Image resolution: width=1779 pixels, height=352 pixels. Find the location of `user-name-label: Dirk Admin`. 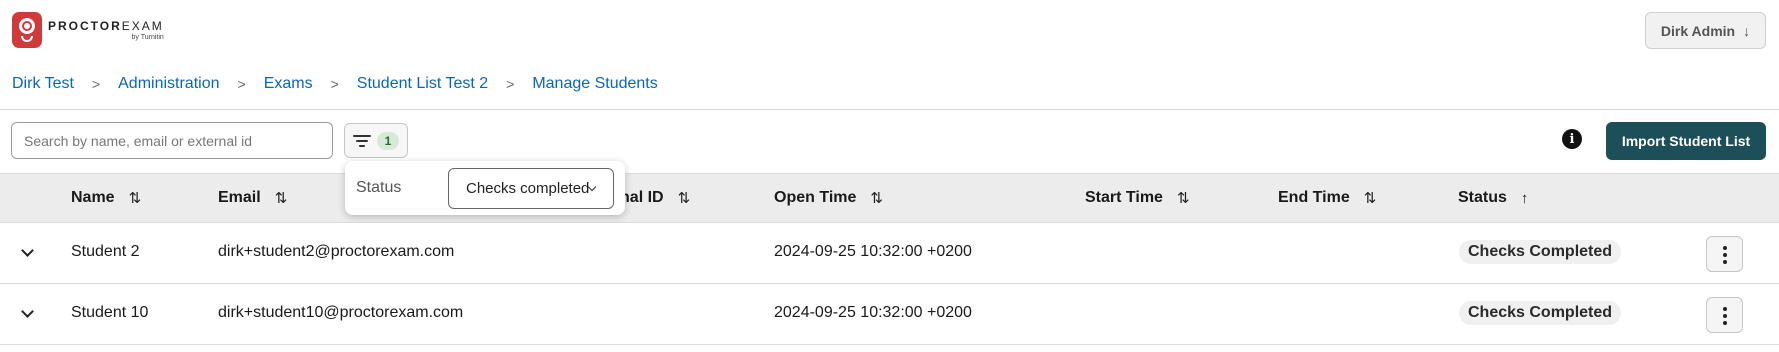

user-name-label: Dirk Admin is located at coordinates (1698, 30).